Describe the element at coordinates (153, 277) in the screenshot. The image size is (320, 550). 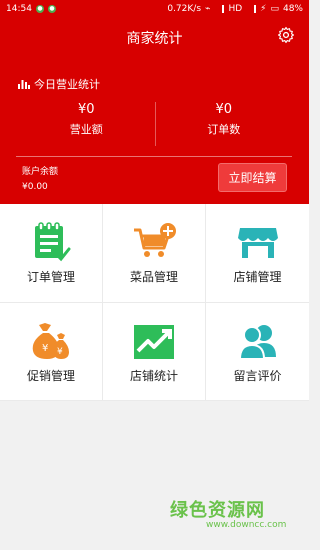
I see `menu-label: 菜品管理` at that location.